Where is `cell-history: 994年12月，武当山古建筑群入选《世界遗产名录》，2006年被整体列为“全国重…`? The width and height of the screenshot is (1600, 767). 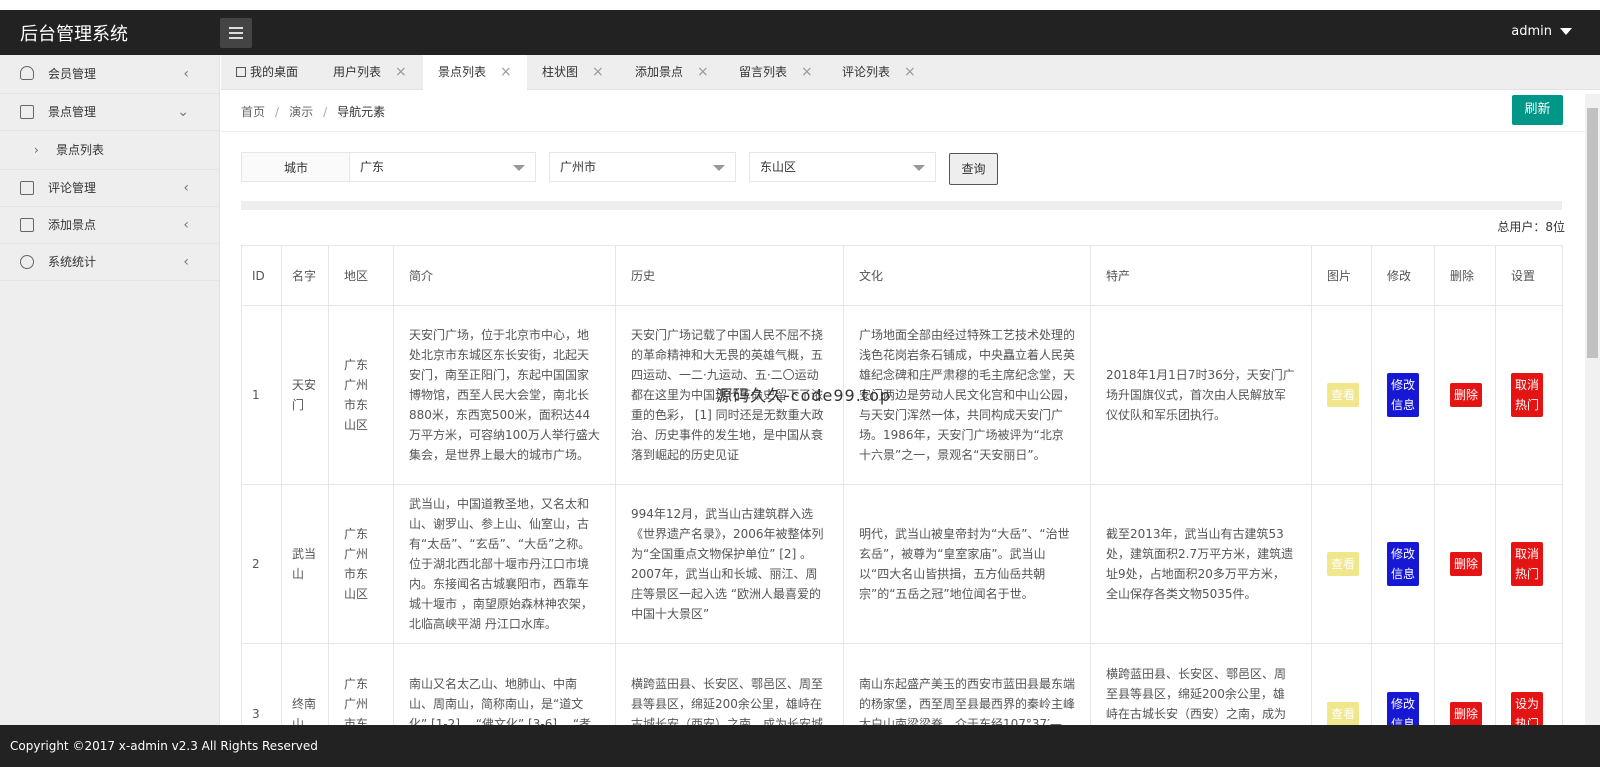 cell-history: 994年12月，武当山古建筑群入选《世界遗产名录》，2006年被整体列为“全国重… is located at coordinates (729, 564).